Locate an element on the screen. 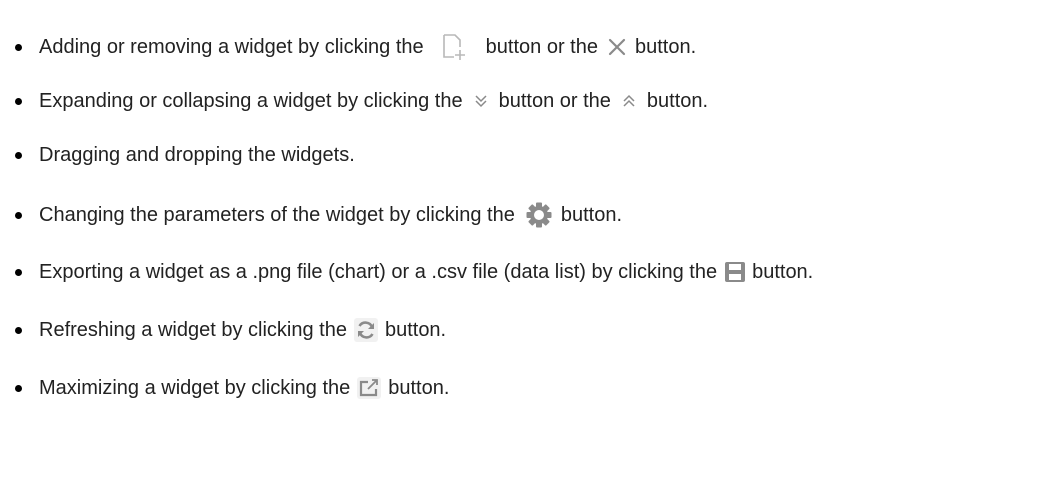 The image size is (1038, 489). item-text-before: Refreshing a widget by clicking the is located at coordinates (193, 330).